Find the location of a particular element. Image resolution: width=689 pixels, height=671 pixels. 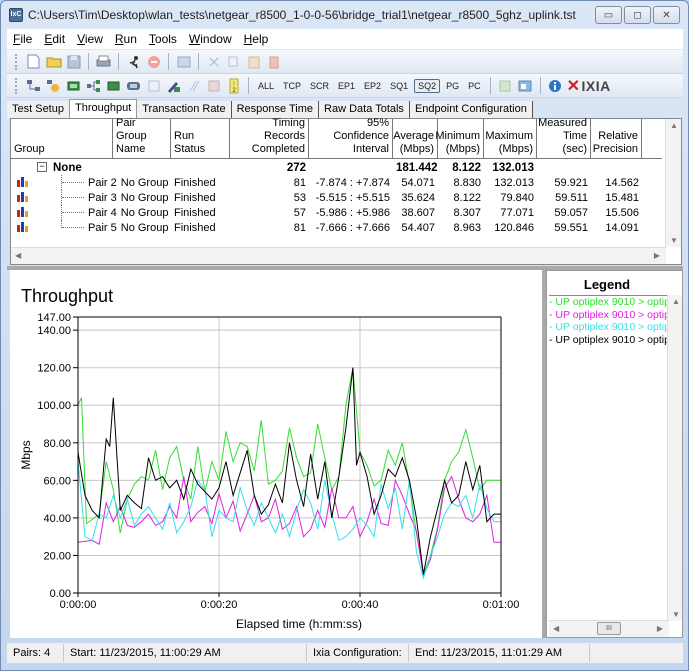

endpoint-icon is located at coordinates (73, 85).